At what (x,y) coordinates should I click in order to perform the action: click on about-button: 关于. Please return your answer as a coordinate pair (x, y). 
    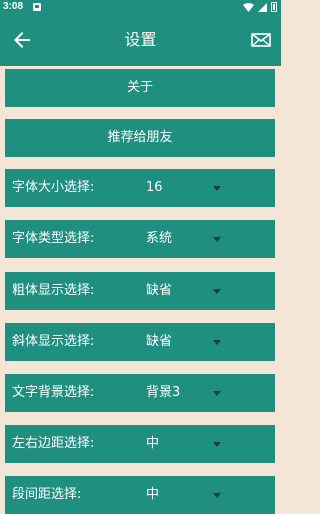
    Looking at the image, I should click on (140, 88).